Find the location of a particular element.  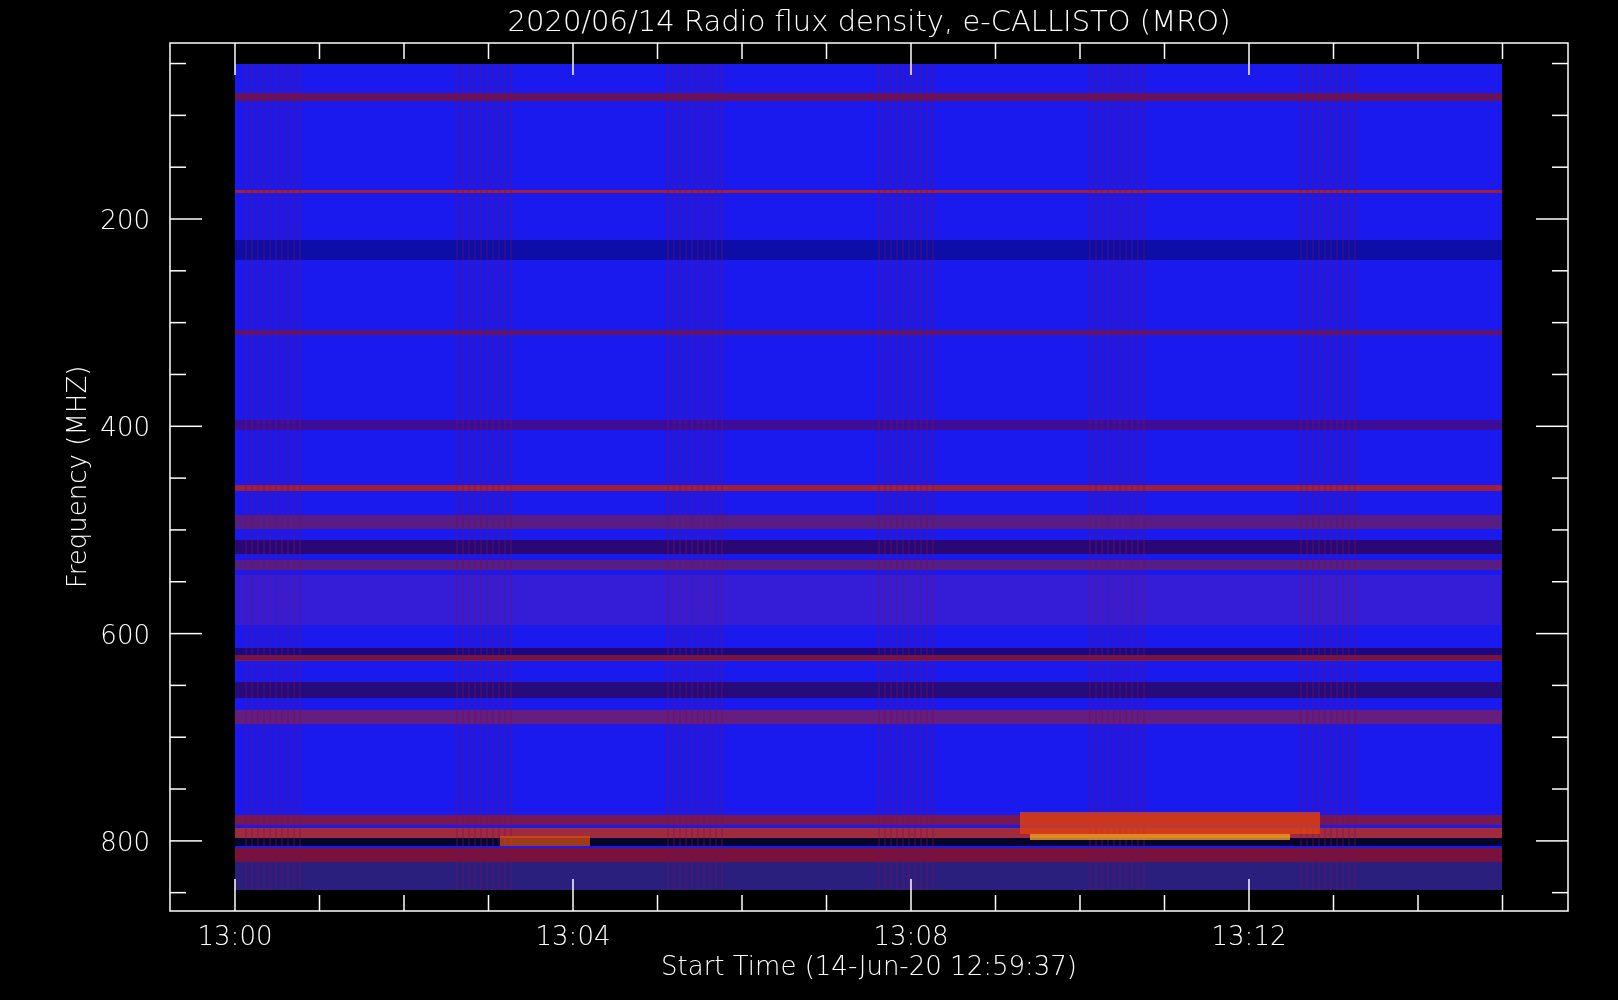

y-tick-label: 600 is located at coordinates (125, 634).